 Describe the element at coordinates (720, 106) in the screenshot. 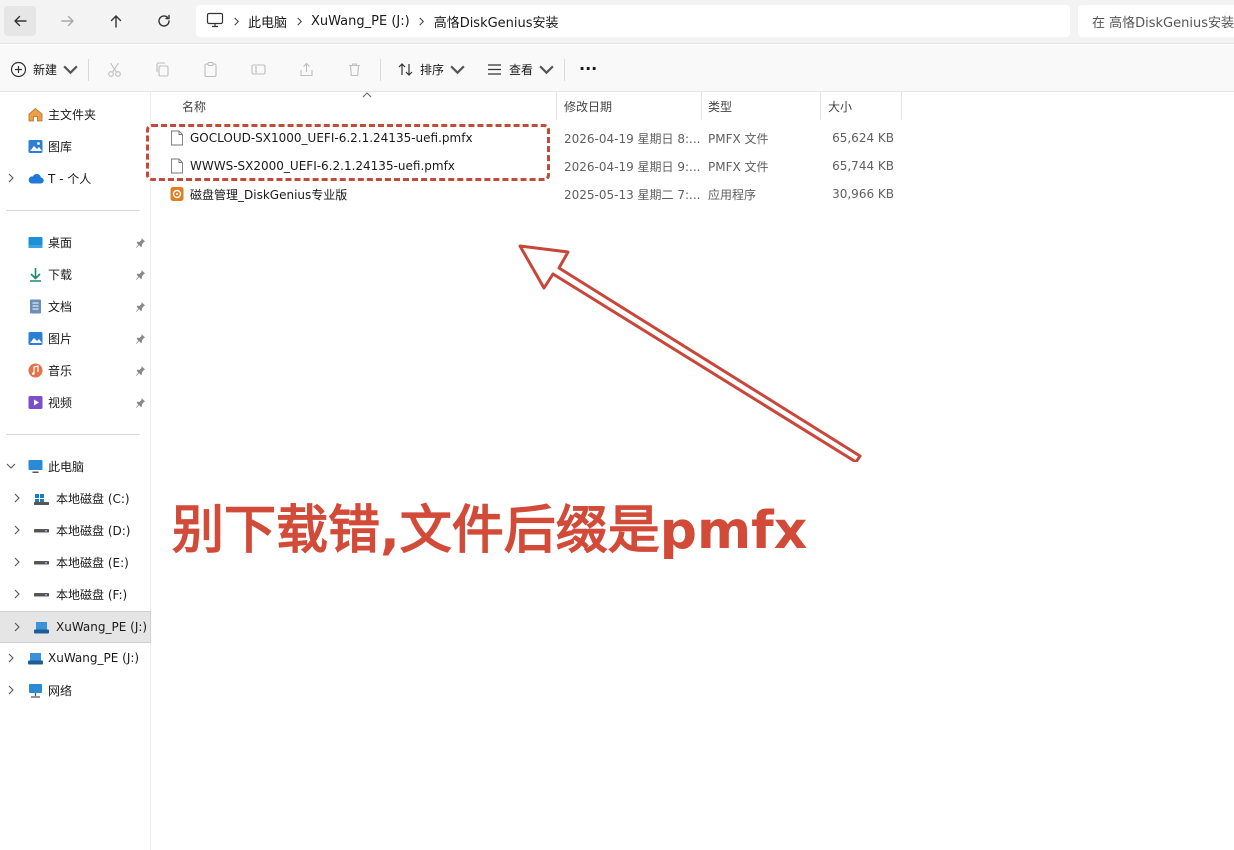

I see `column-header-type: 类型` at that location.